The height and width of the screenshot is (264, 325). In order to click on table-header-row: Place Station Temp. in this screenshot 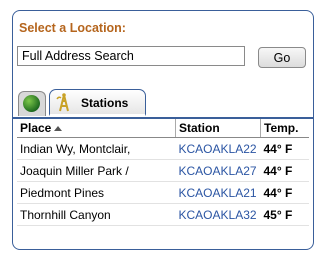, I will do `click(163, 128)`.